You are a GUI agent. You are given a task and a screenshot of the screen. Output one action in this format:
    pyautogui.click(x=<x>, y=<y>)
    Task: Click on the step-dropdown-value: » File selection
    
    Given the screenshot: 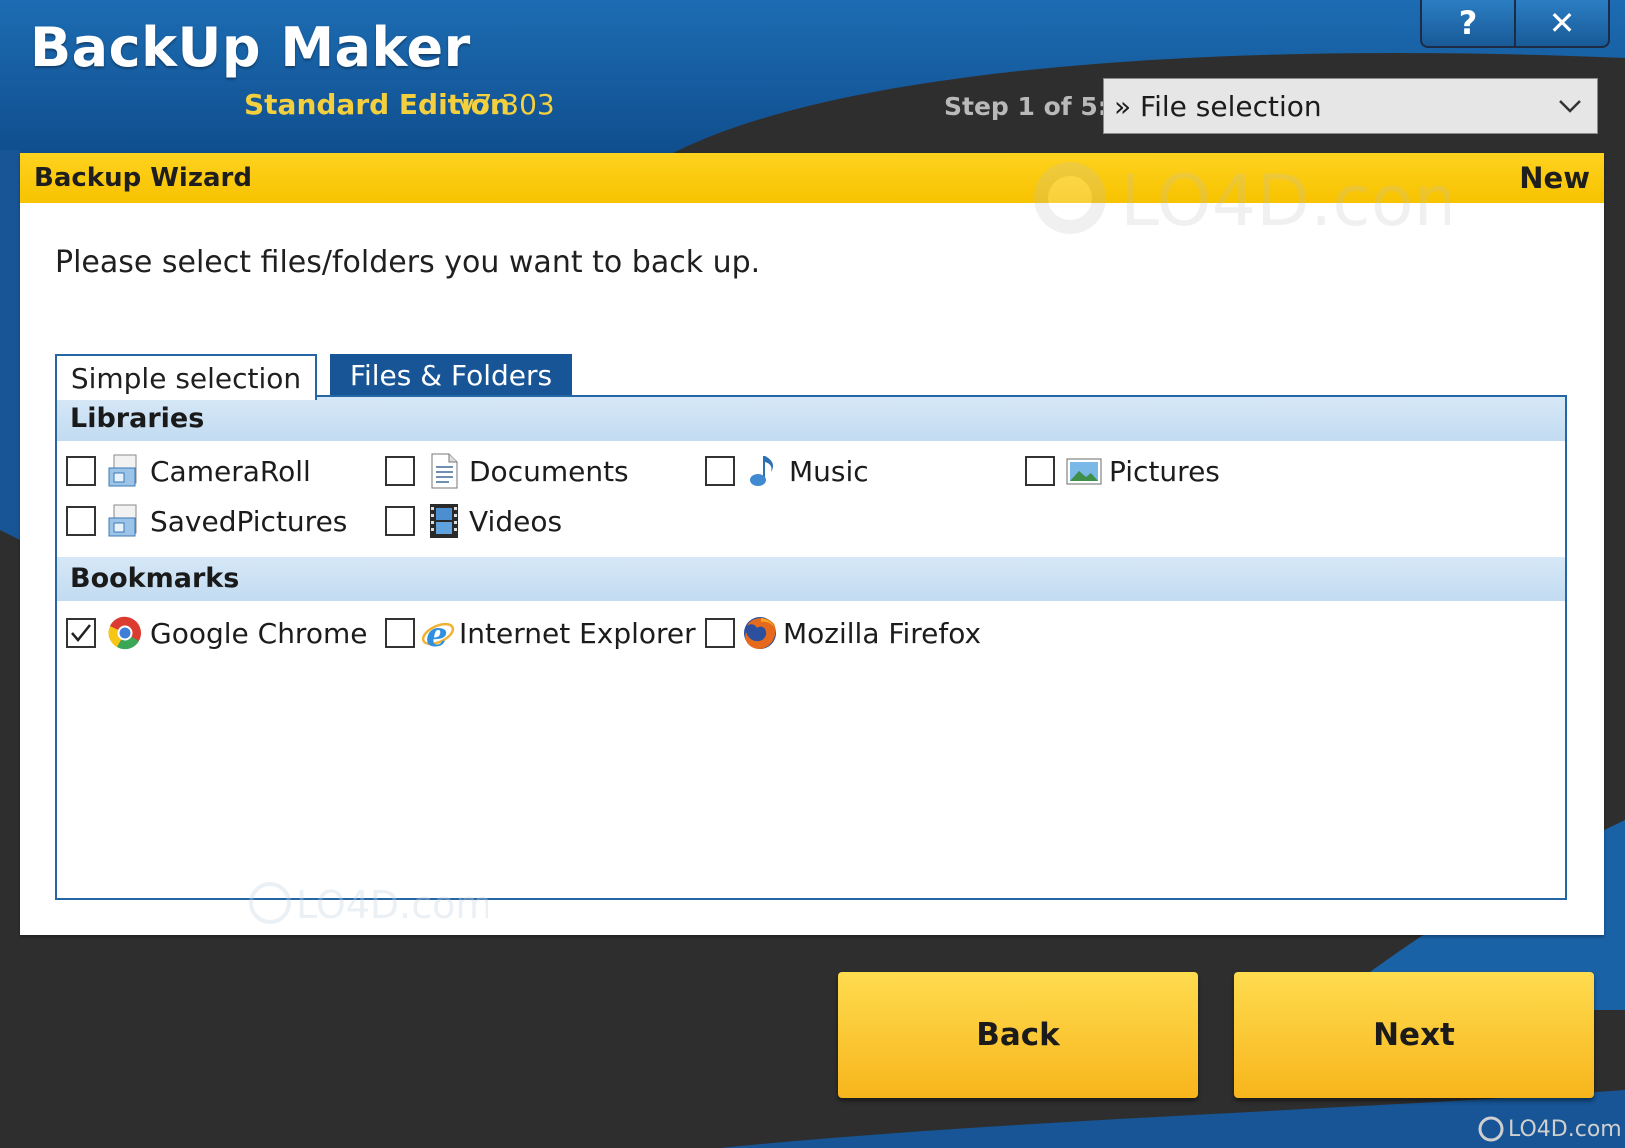 What is the action you would take?
    pyautogui.click(x=1218, y=106)
    